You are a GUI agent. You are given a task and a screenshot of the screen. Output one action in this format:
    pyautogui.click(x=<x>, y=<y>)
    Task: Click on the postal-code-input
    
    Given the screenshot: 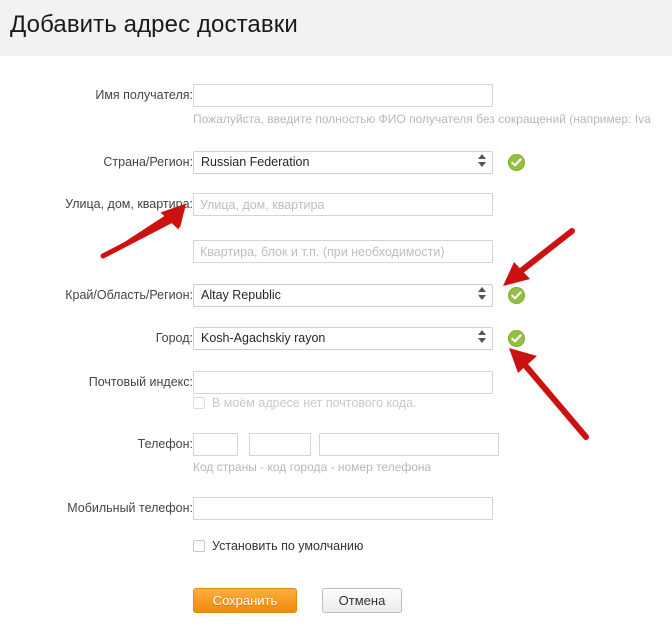 What is the action you would take?
    pyautogui.click(x=343, y=382)
    